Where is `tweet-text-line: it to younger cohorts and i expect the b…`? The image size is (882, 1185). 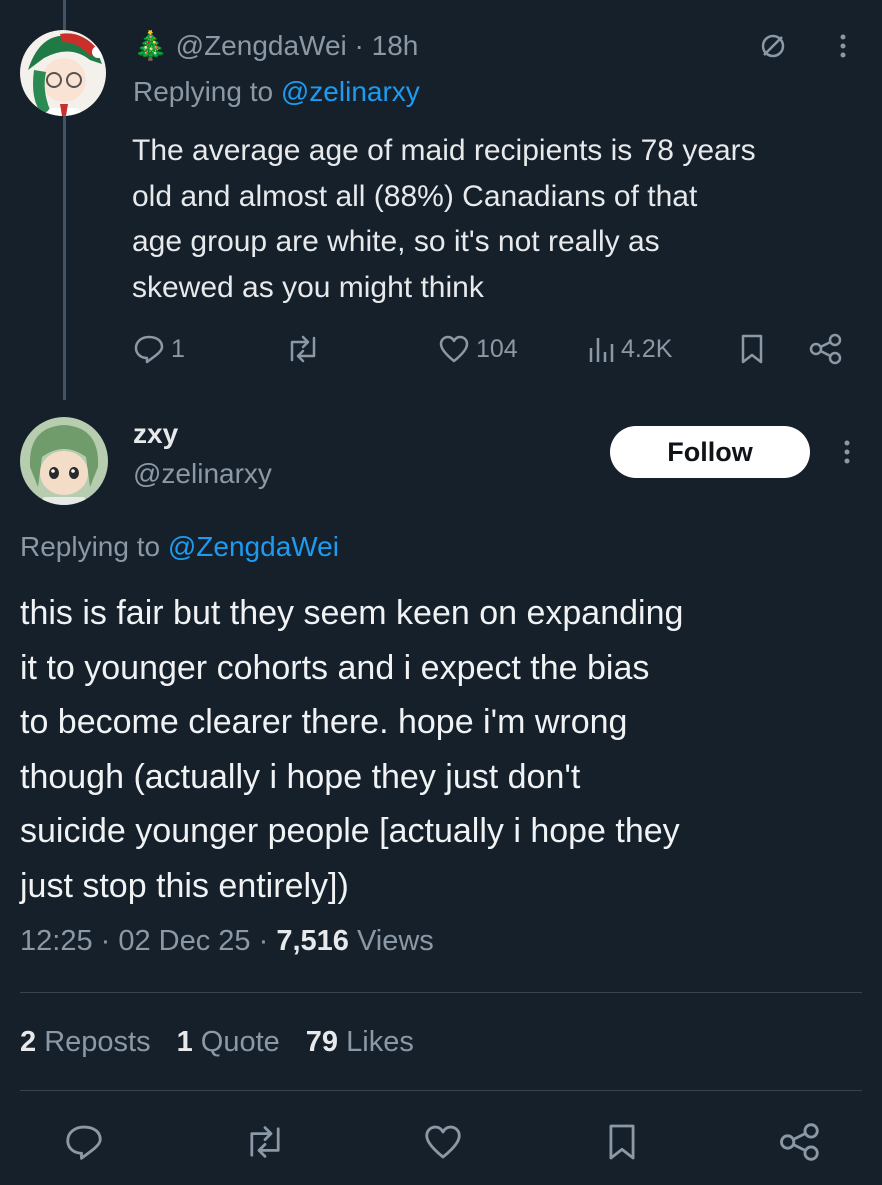 tweet-text-line: it to younger cohorts and i expect the b… is located at coordinates (335, 667).